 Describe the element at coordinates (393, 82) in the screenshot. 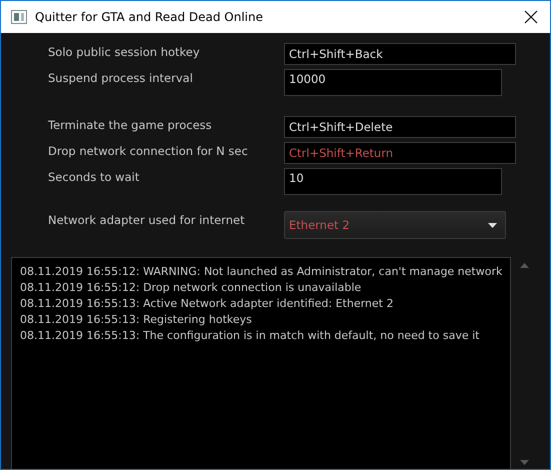

I see `input-field: 10000` at that location.